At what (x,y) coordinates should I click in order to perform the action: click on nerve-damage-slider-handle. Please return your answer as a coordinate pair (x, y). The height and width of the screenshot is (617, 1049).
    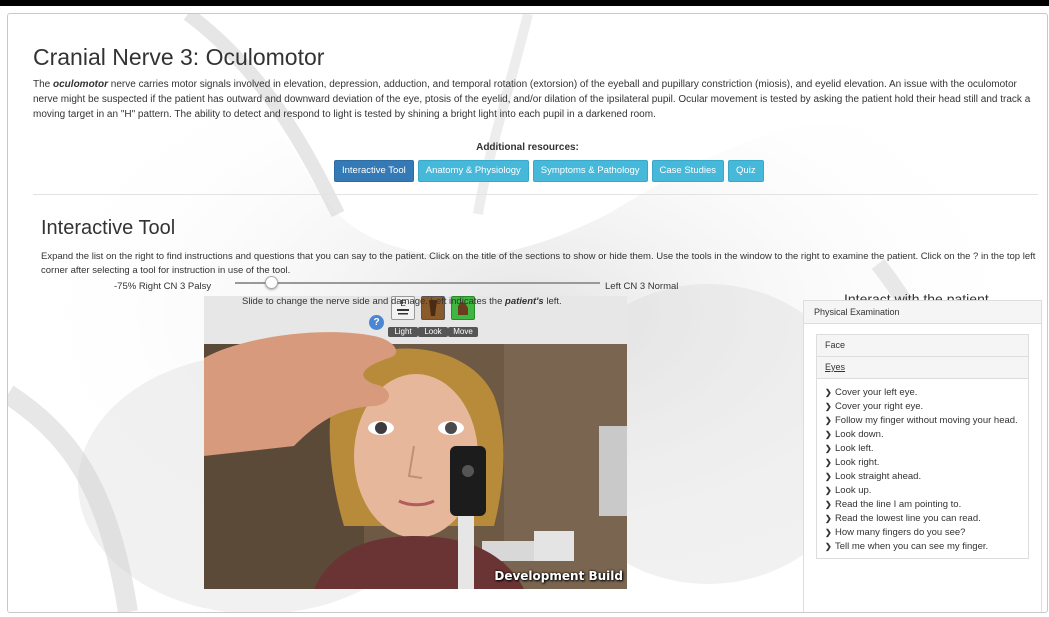
    Looking at the image, I should click on (271, 282).